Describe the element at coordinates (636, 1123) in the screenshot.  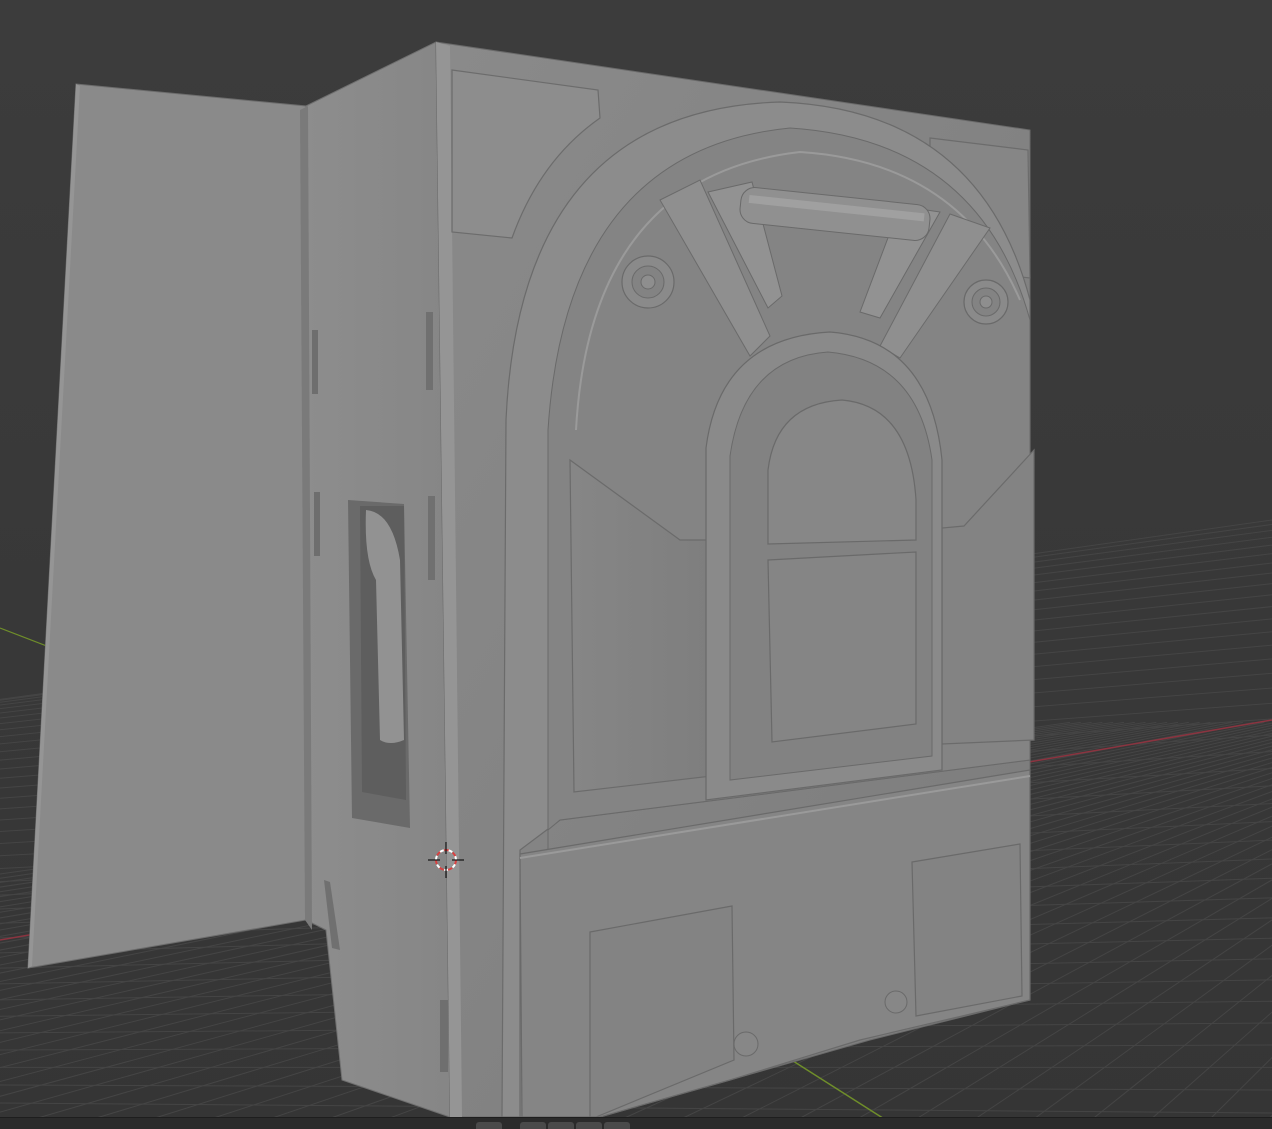
I see `viewport-bottom-strip` at that location.